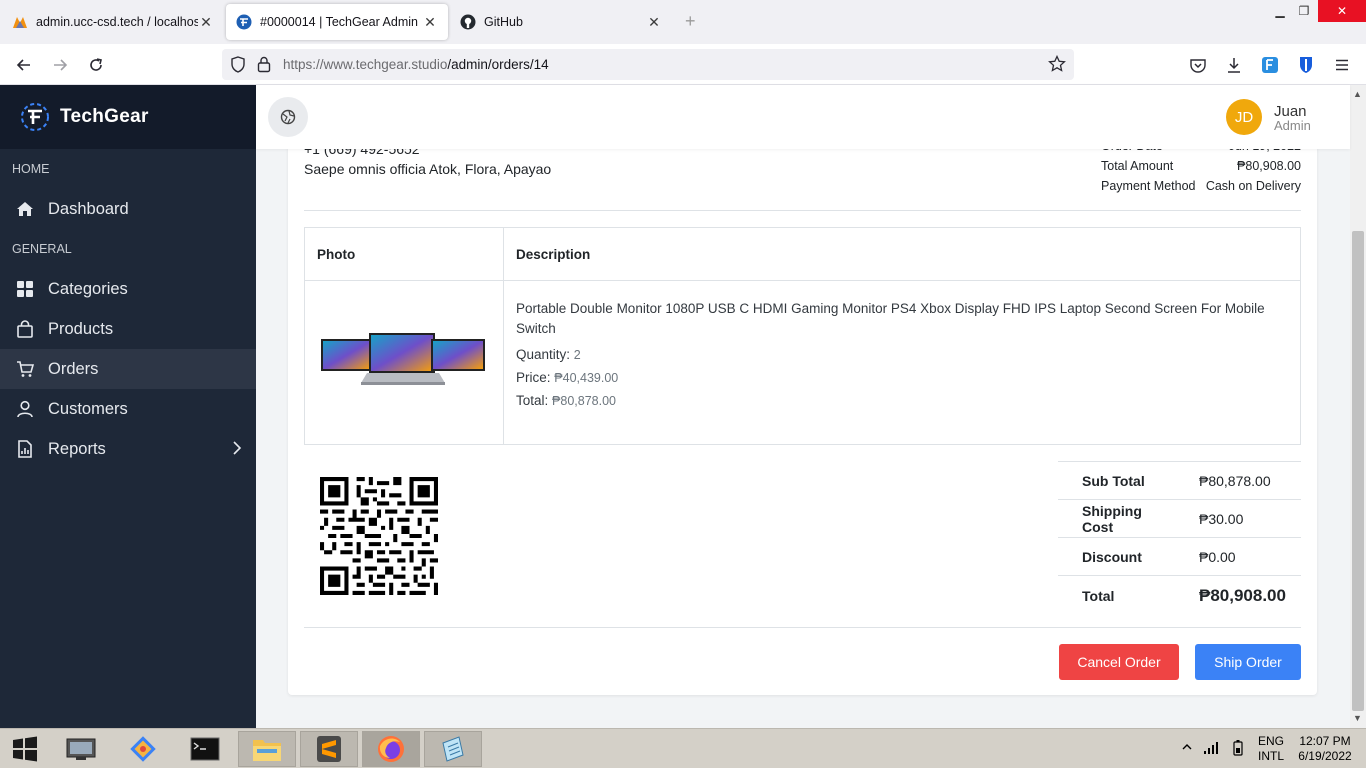 This screenshot has width=1366, height=768. Describe the element at coordinates (802, 627) in the screenshot. I see `divider` at that location.